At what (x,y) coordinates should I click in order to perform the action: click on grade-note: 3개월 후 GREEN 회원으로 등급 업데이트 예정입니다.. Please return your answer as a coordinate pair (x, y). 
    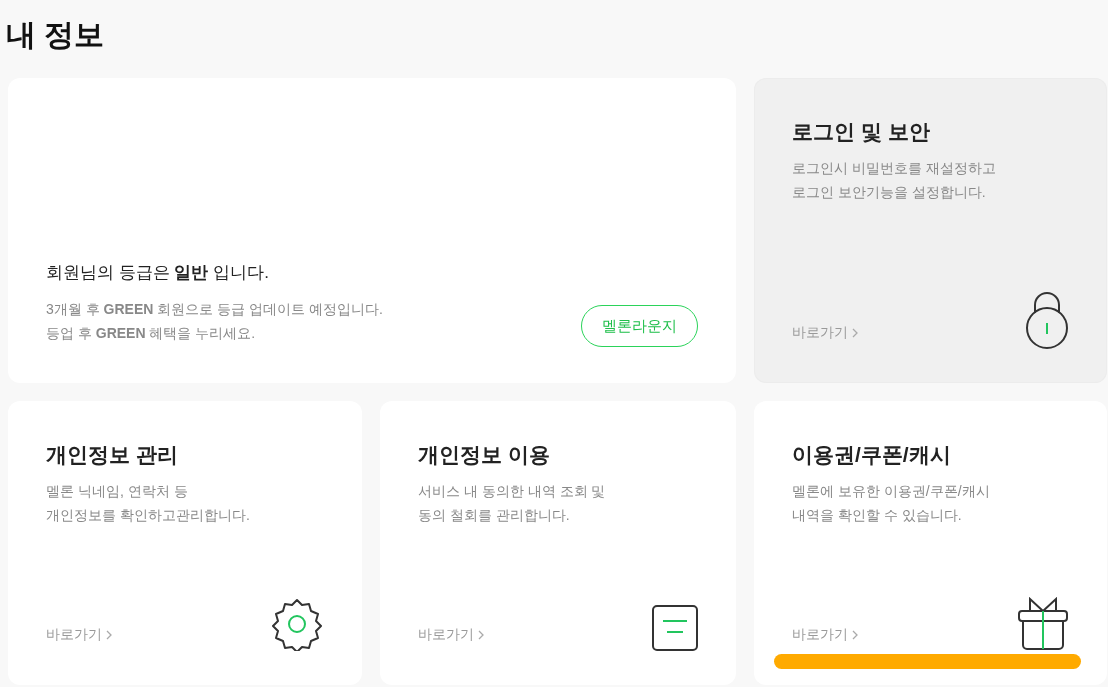
    Looking at the image, I should click on (214, 309).